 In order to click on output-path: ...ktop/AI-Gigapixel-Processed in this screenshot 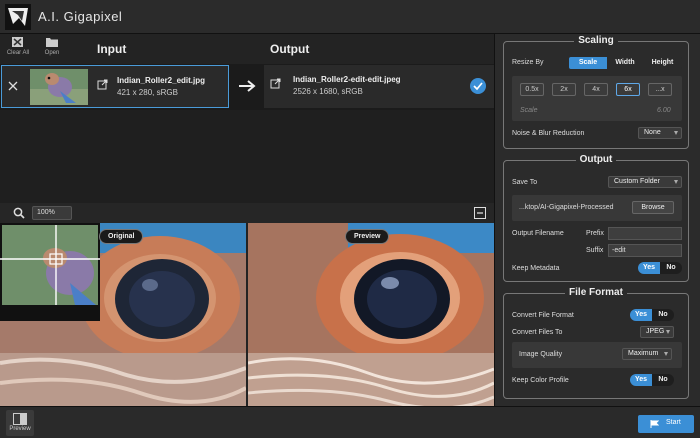, I will do `click(566, 207)`.